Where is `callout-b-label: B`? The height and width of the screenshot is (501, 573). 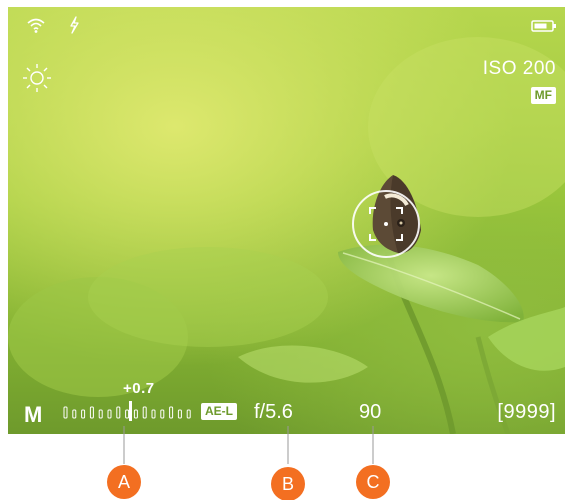
callout-b-label: B is located at coordinates (287, 484).